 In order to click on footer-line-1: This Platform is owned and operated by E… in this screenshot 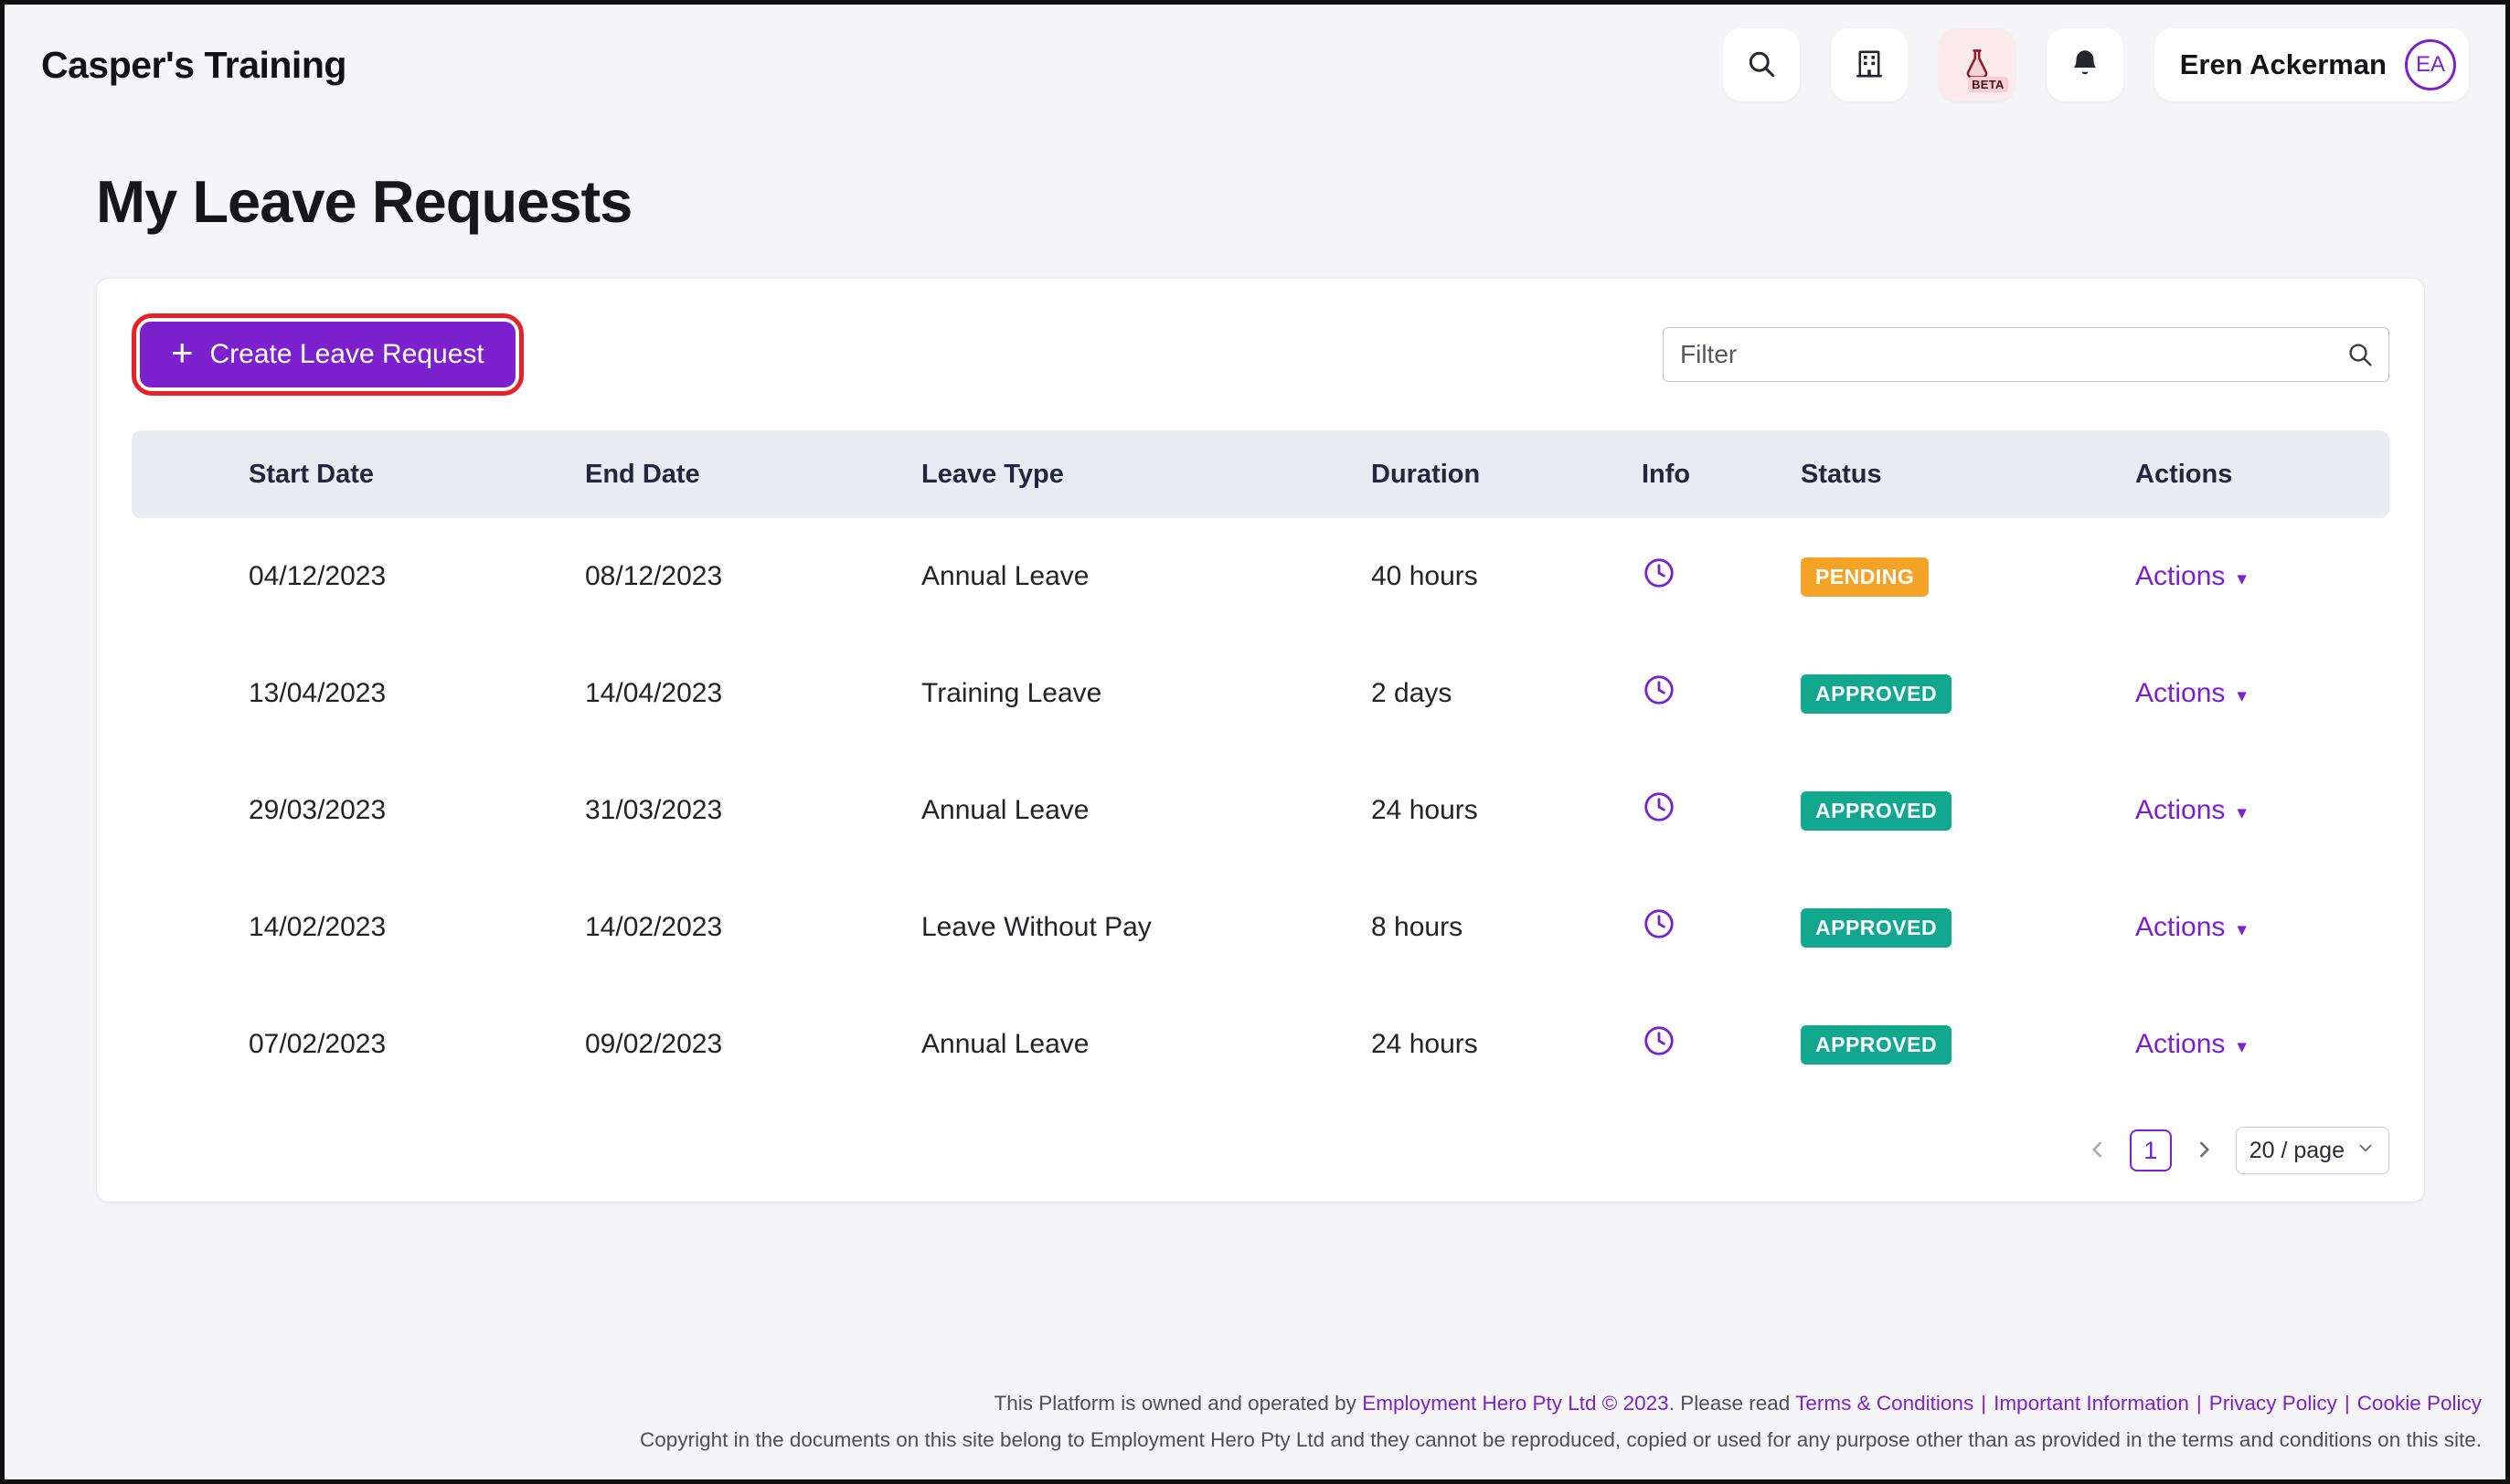, I will do `click(1243, 1404)`.